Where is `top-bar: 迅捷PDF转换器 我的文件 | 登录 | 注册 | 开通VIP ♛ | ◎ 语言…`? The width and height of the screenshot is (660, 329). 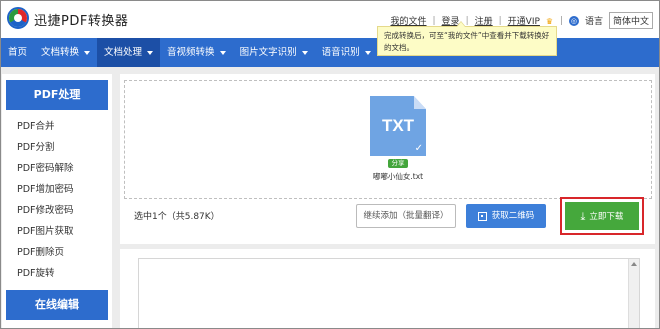
top-bar: 迅捷PDF转换器 我的文件 | 登录 | 注册 | 开通VIP ♛ | ◎ 语言… is located at coordinates (330, 19).